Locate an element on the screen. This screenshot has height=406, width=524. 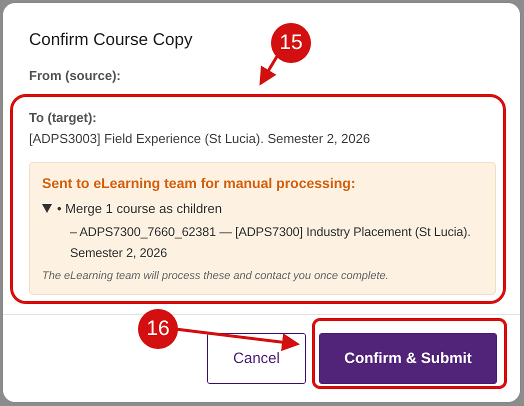
confirm-button: Confirm & Submit is located at coordinates (408, 358).